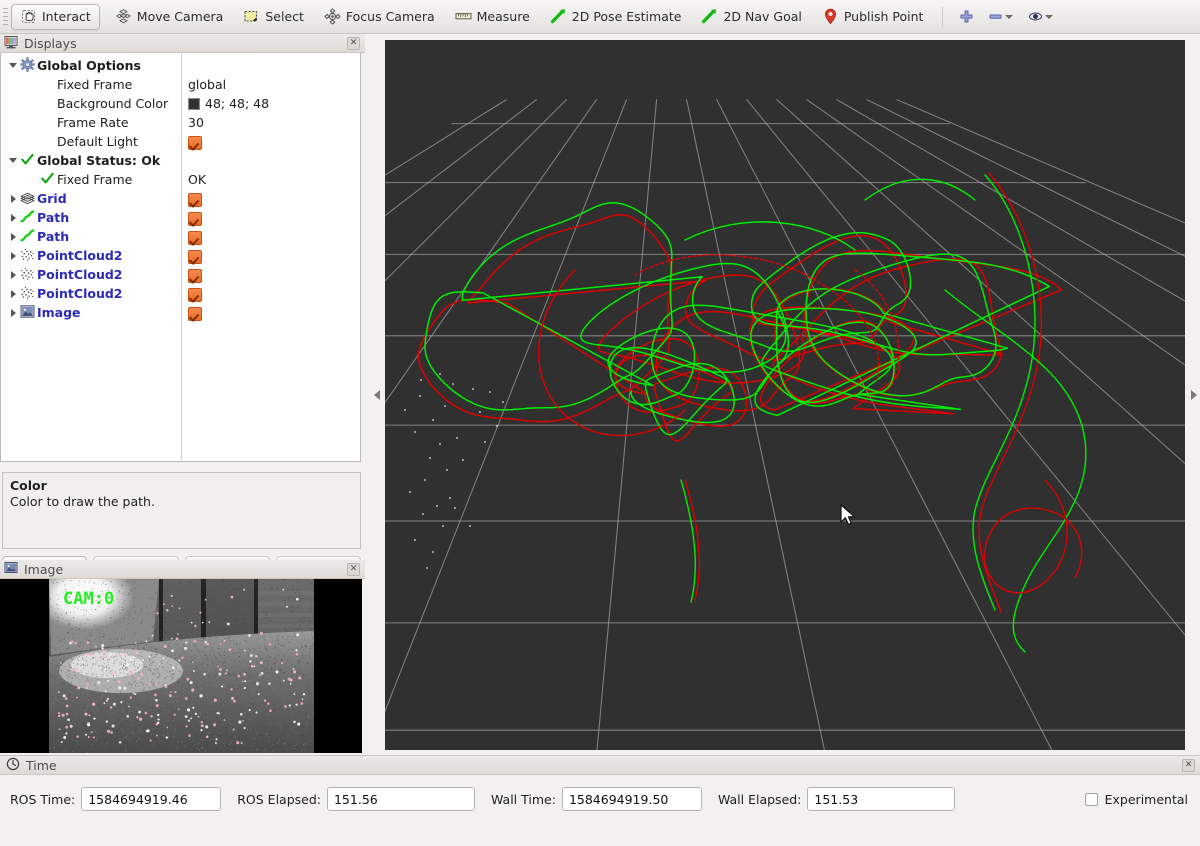 This screenshot has width=1200, height=846. I want to click on tree-row: Background Color 48; 48; 48, so click(180, 103).